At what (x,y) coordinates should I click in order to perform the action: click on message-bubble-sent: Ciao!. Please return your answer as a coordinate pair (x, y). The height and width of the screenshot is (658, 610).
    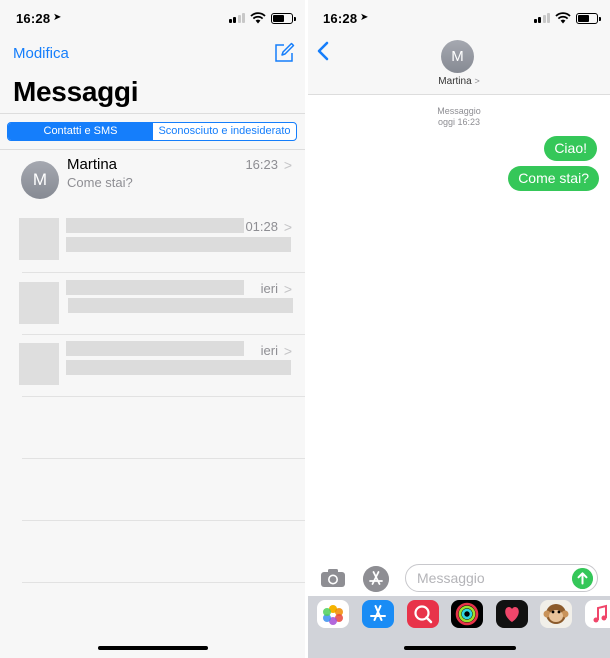
    Looking at the image, I should click on (570, 148).